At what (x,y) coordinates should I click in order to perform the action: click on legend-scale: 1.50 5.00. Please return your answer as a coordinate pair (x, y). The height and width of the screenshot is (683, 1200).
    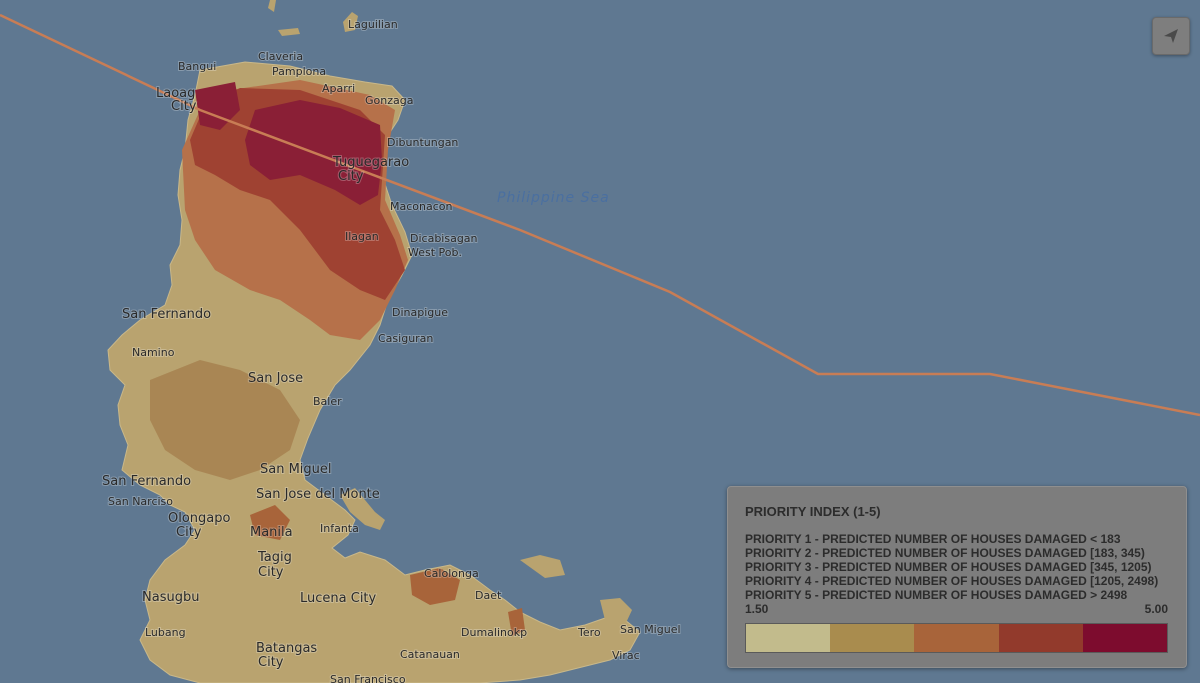
    Looking at the image, I should click on (956, 609).